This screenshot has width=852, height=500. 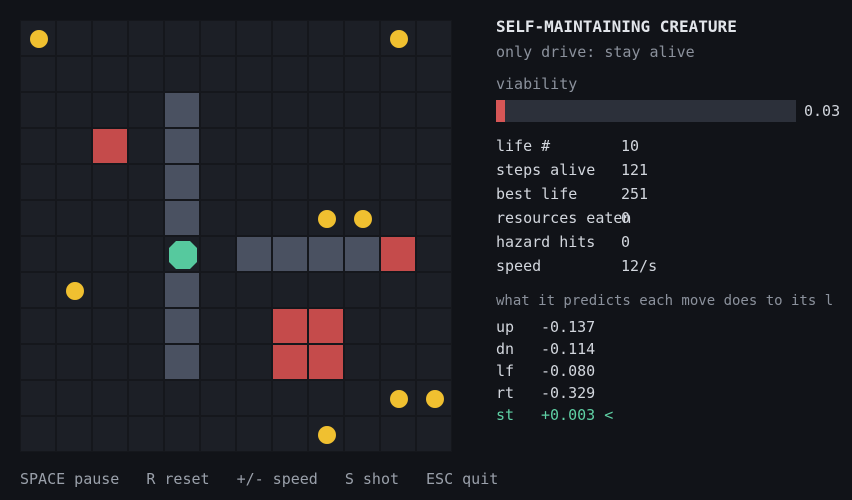 I want to click on prediction-value: -0.137, so click(x=568, y=327).